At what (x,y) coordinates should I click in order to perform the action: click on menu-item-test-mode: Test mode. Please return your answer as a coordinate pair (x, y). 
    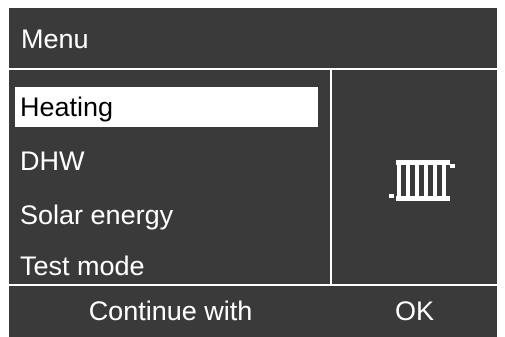
    Looking at the image, I should click on (166, 266).